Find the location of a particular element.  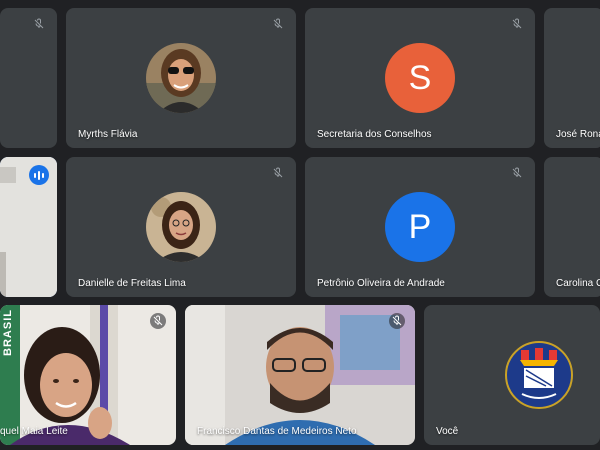

participant-name: José Ronal is located at coordinates (578, 134).